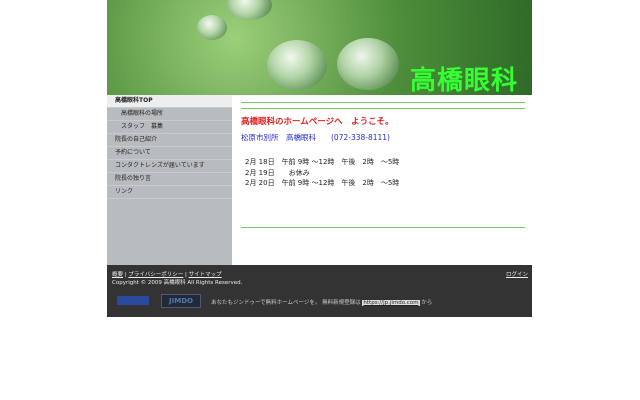  Describe the element at coordinates (315, 137) in the screenshot. I see `address-line: 松原市別所 高橋眼科 (072-338-8111)` at that location.